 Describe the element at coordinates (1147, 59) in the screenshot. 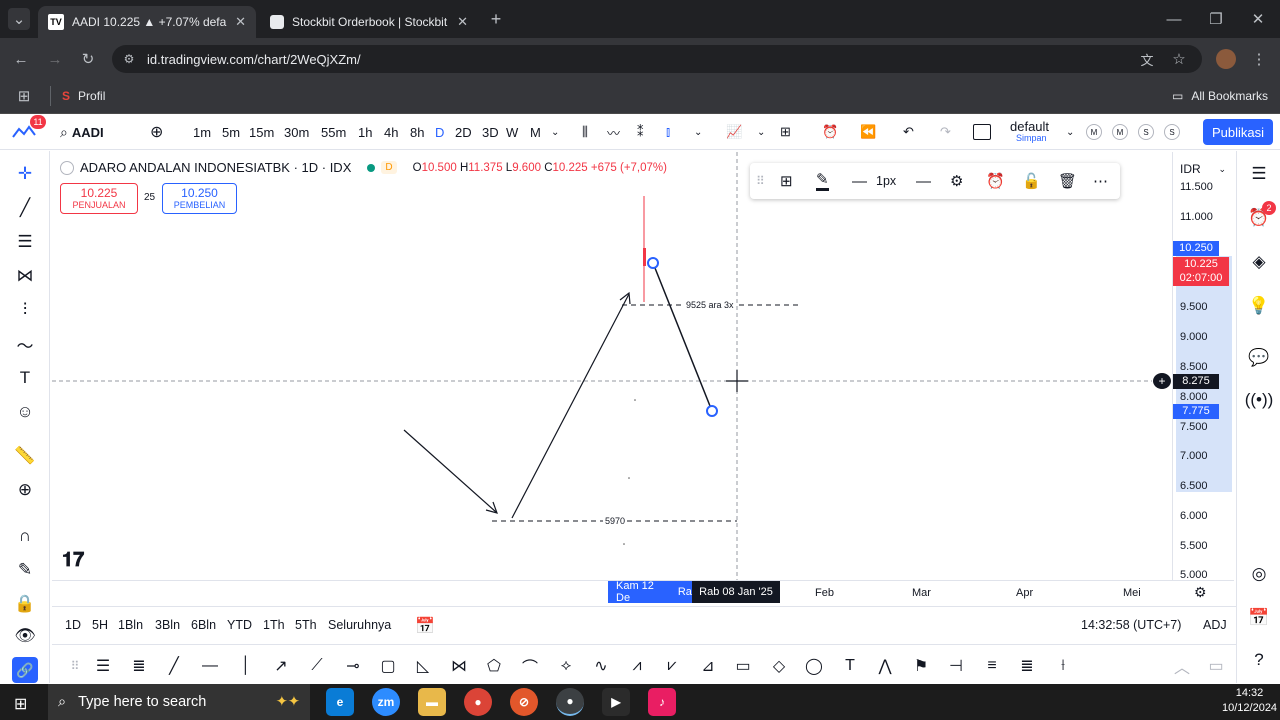

I see `translate-icon: 文` at that location.